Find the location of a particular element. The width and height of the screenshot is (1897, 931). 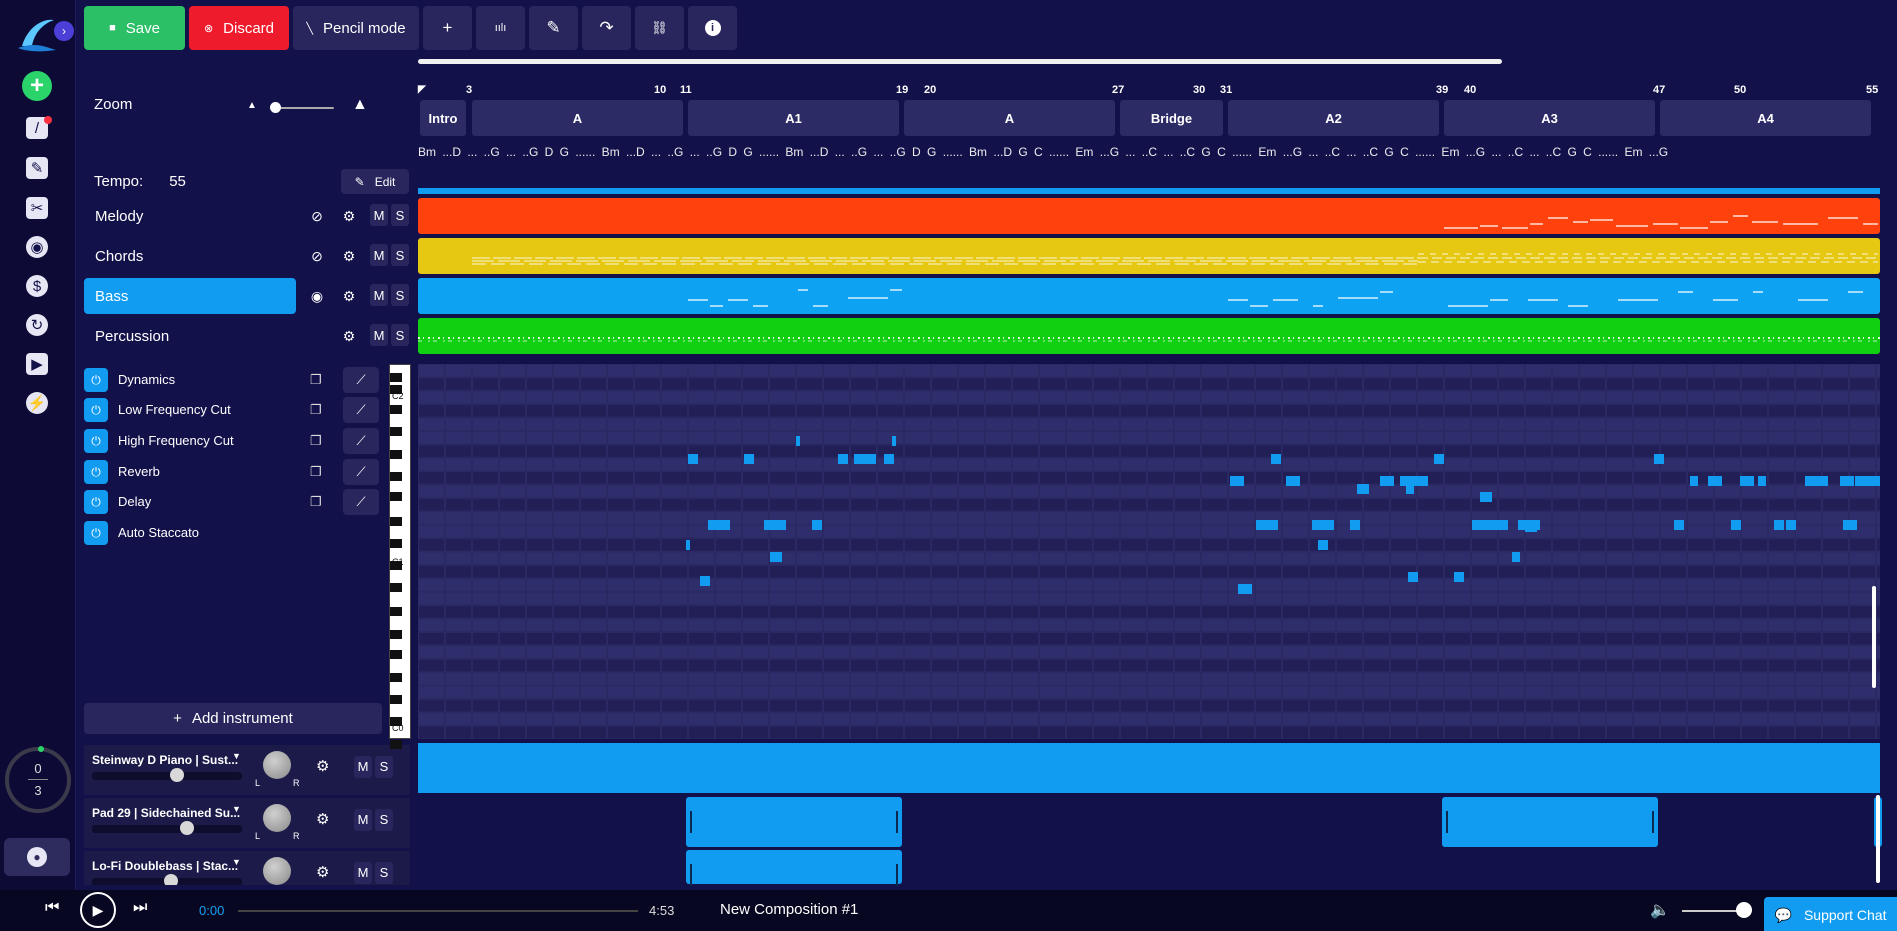

arrangement-scrollbar is located at coordinates (1878, 839).